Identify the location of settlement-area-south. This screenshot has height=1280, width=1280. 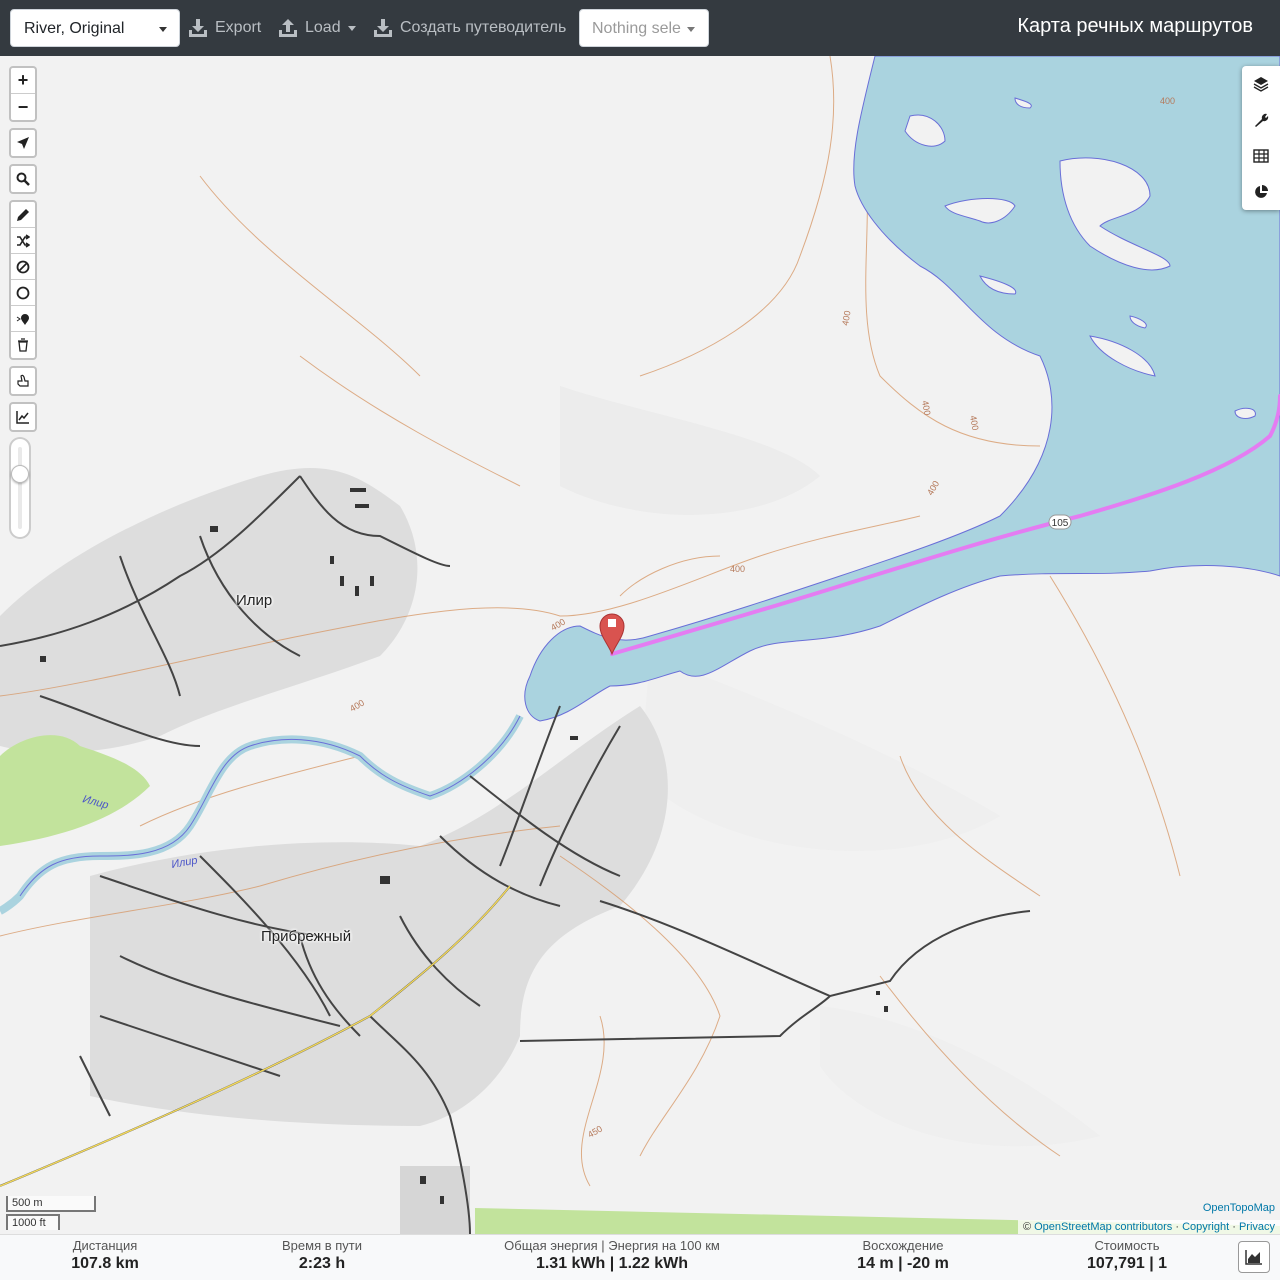
(435, 1200).